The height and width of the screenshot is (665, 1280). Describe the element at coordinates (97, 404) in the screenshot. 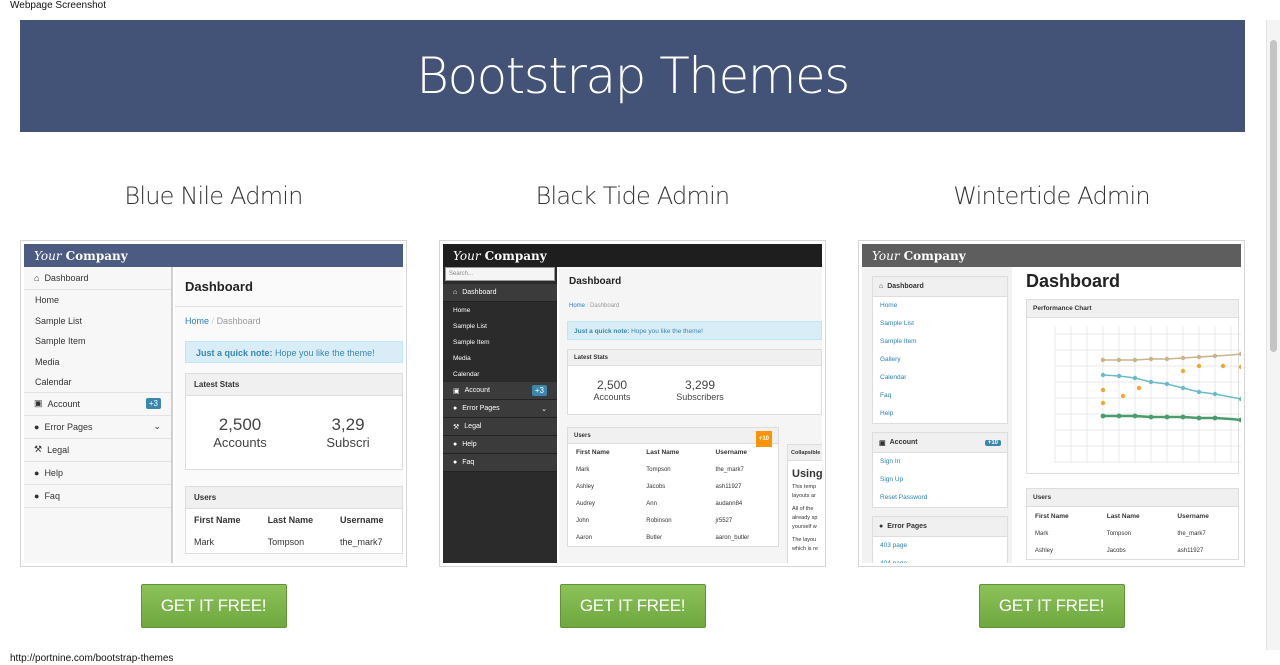

I see `nav-account: ▣ Account +3` at that location.